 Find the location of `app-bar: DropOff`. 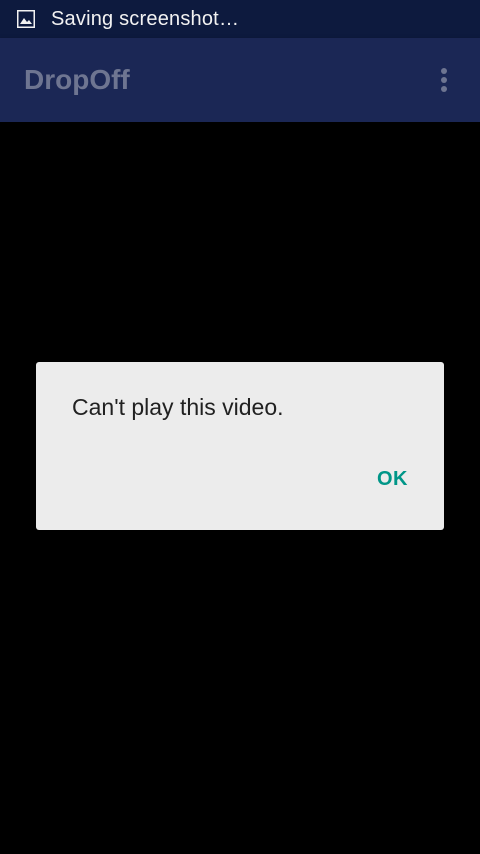

app-bar: DropOff is located at coordinates (240, 80).